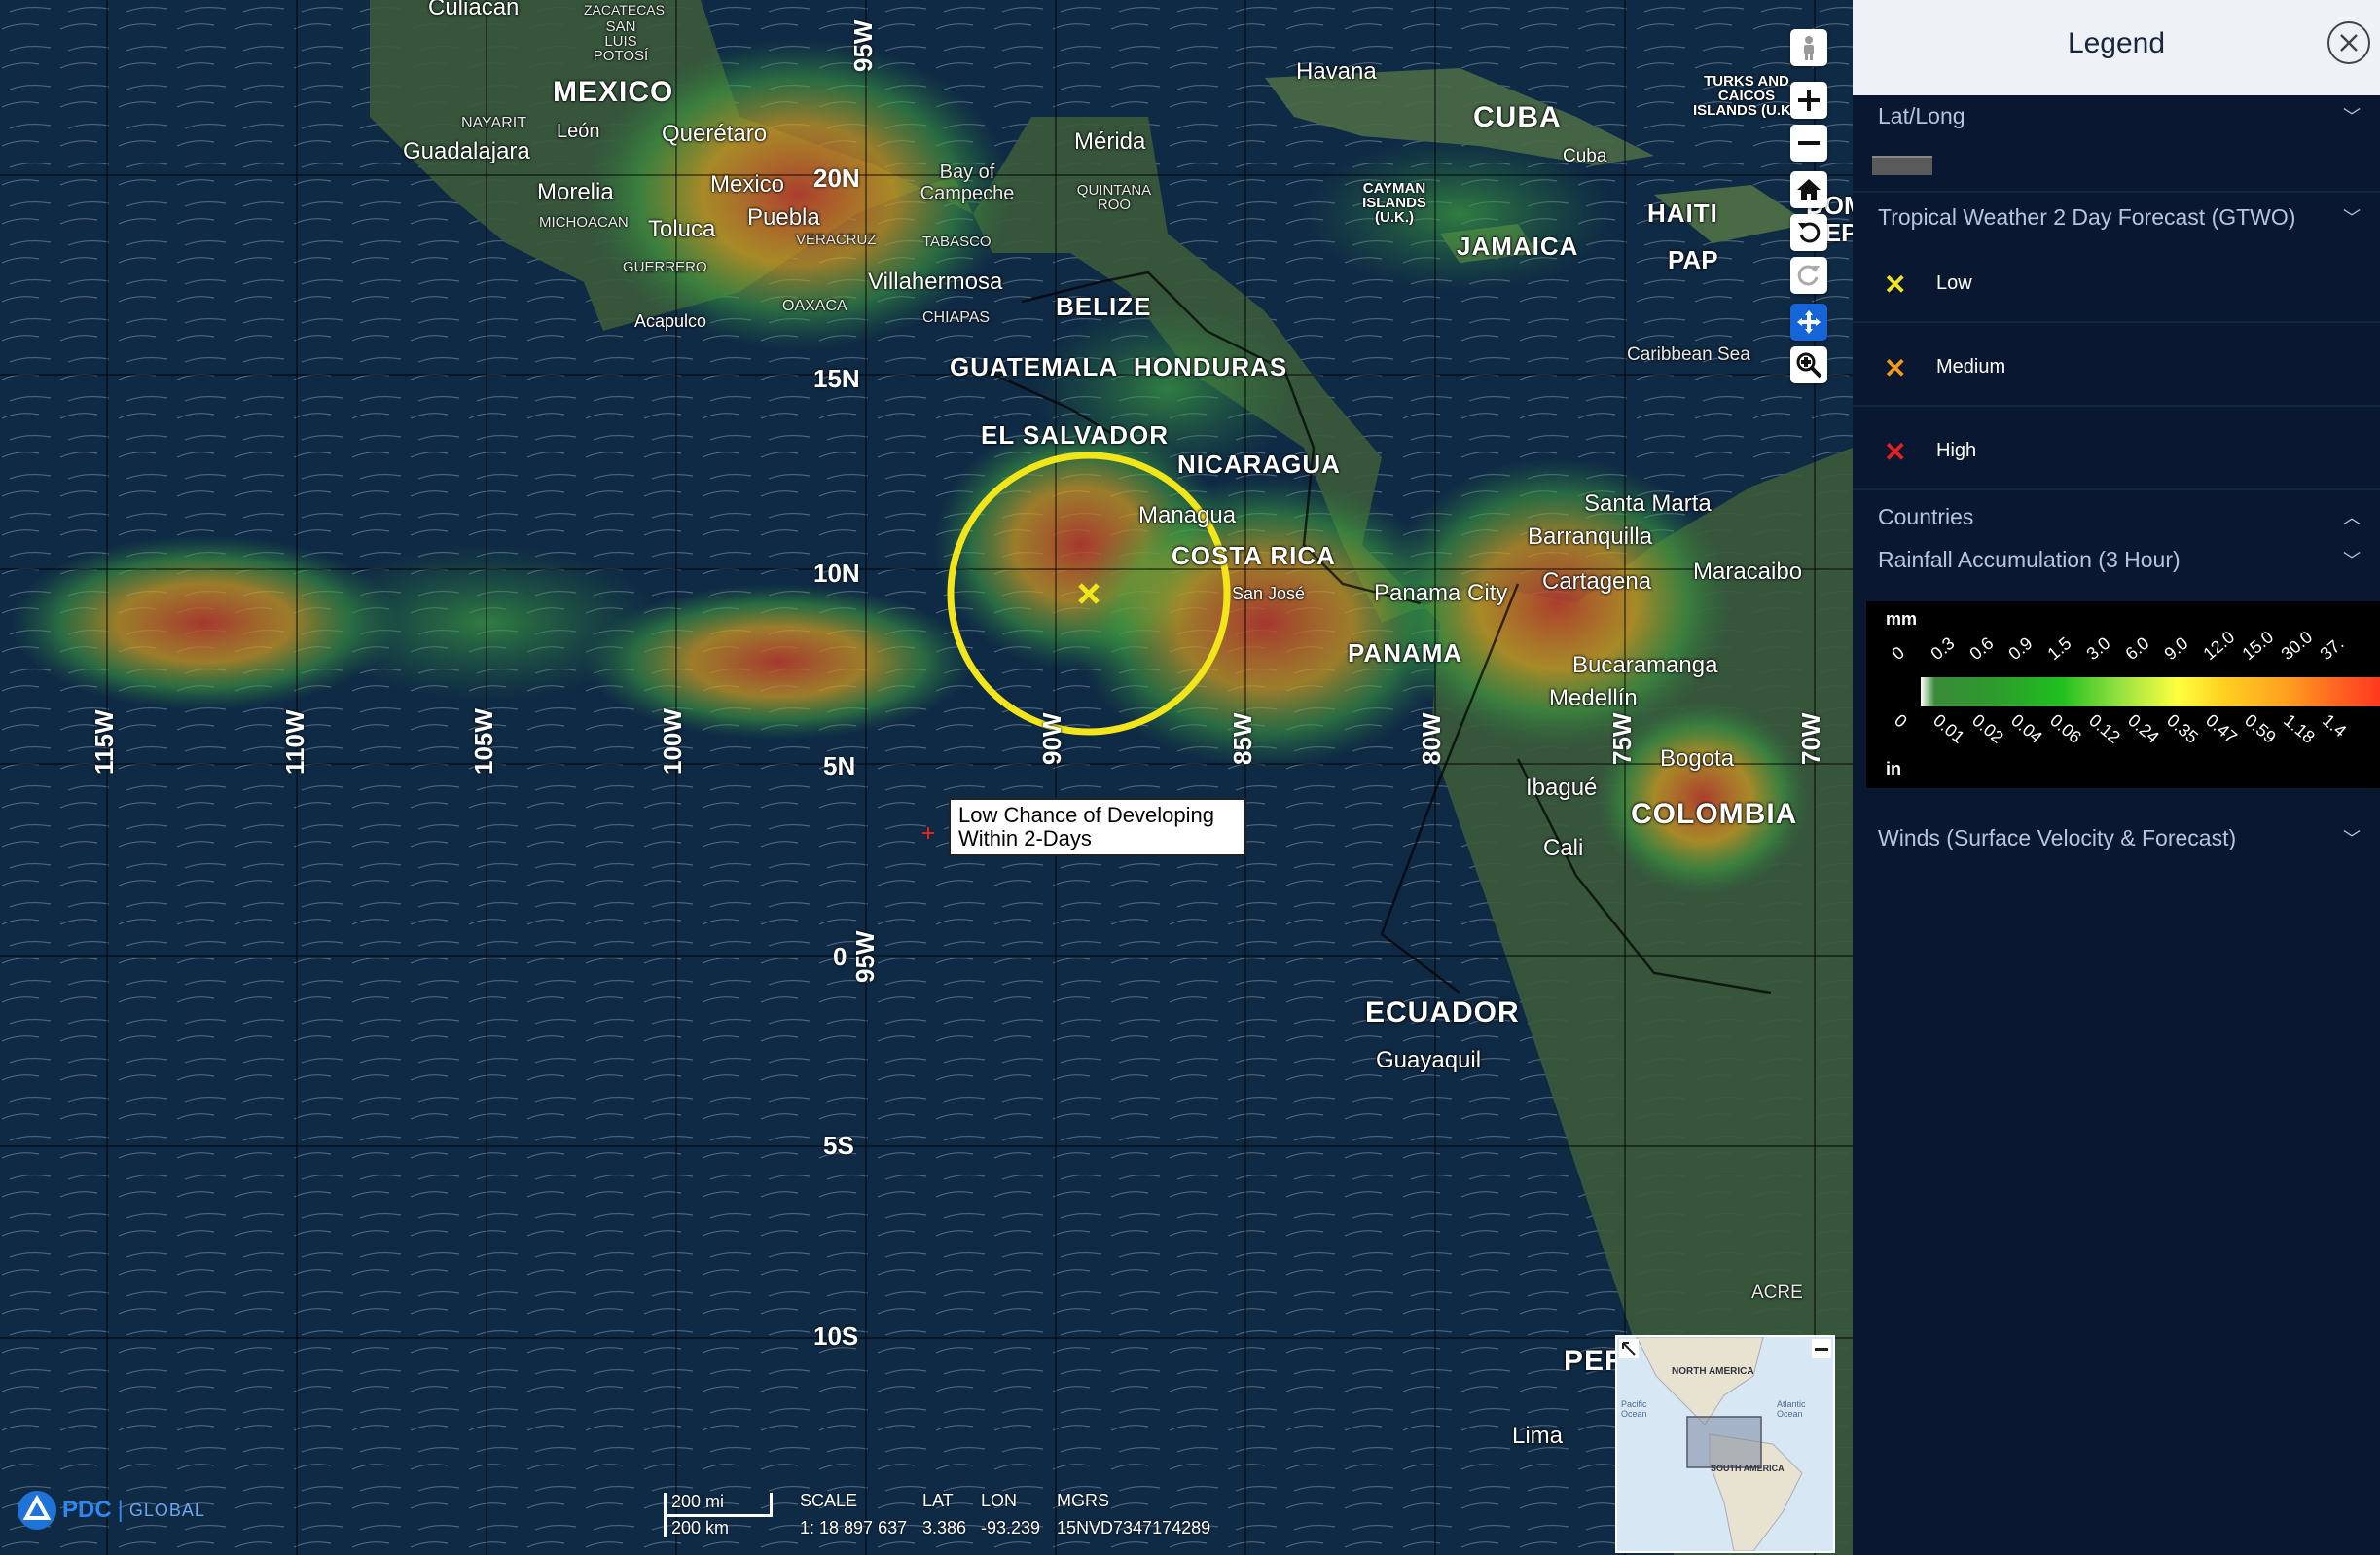 Image resolution: width=2380 pixels, height=1555 pixels. What do you see at coordinates (2098, 649) in the screenshot?
I see `rain-mm-tick: 3.0` at bounding box center [2098, 649].